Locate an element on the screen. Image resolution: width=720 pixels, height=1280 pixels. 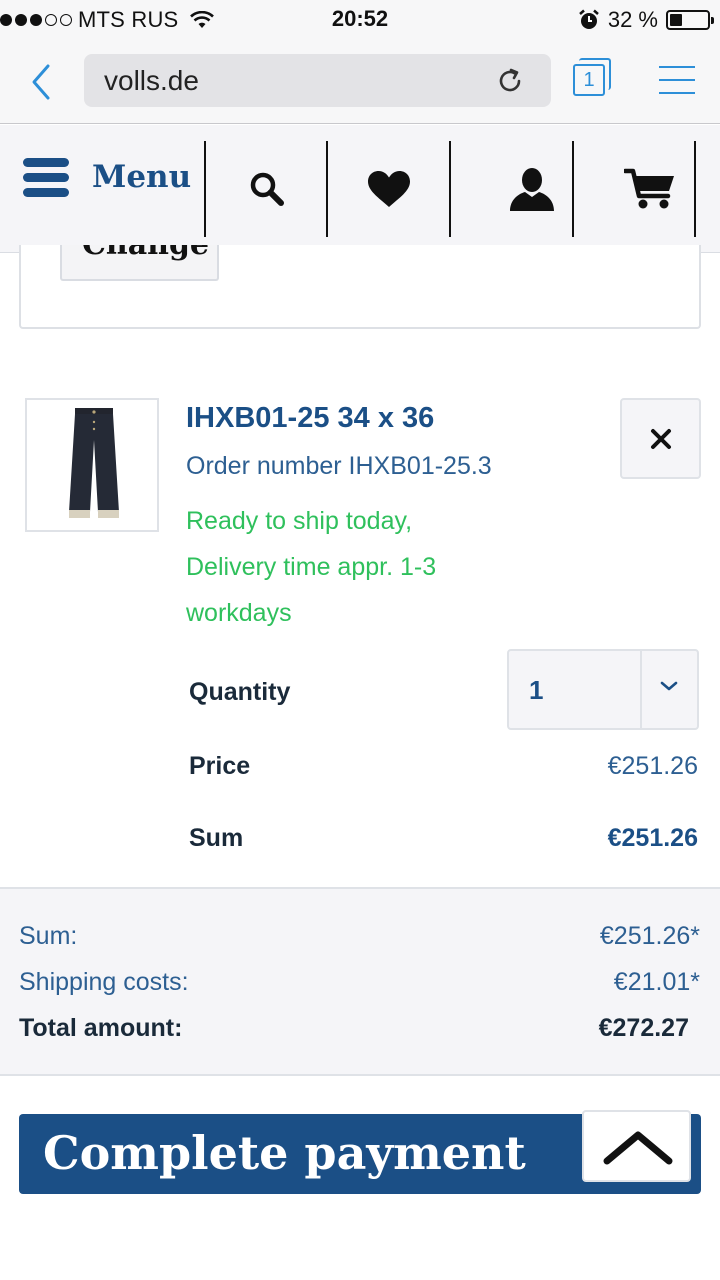
cart-button is located at coordinates (634, 189).